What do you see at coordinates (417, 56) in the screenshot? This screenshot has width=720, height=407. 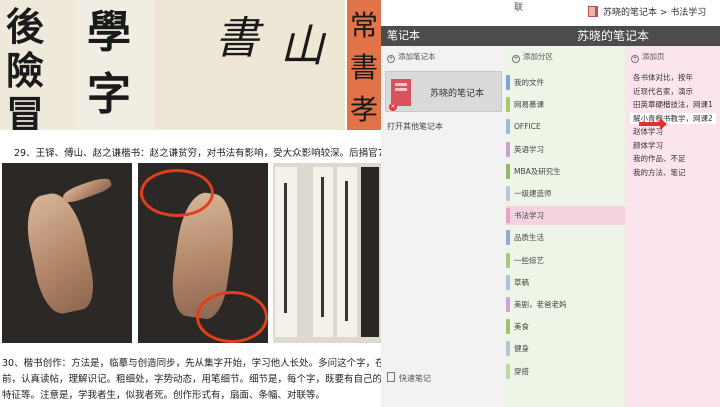 I see `add-notebook-label: 添加笔记本` at bounding box center [417, 56].